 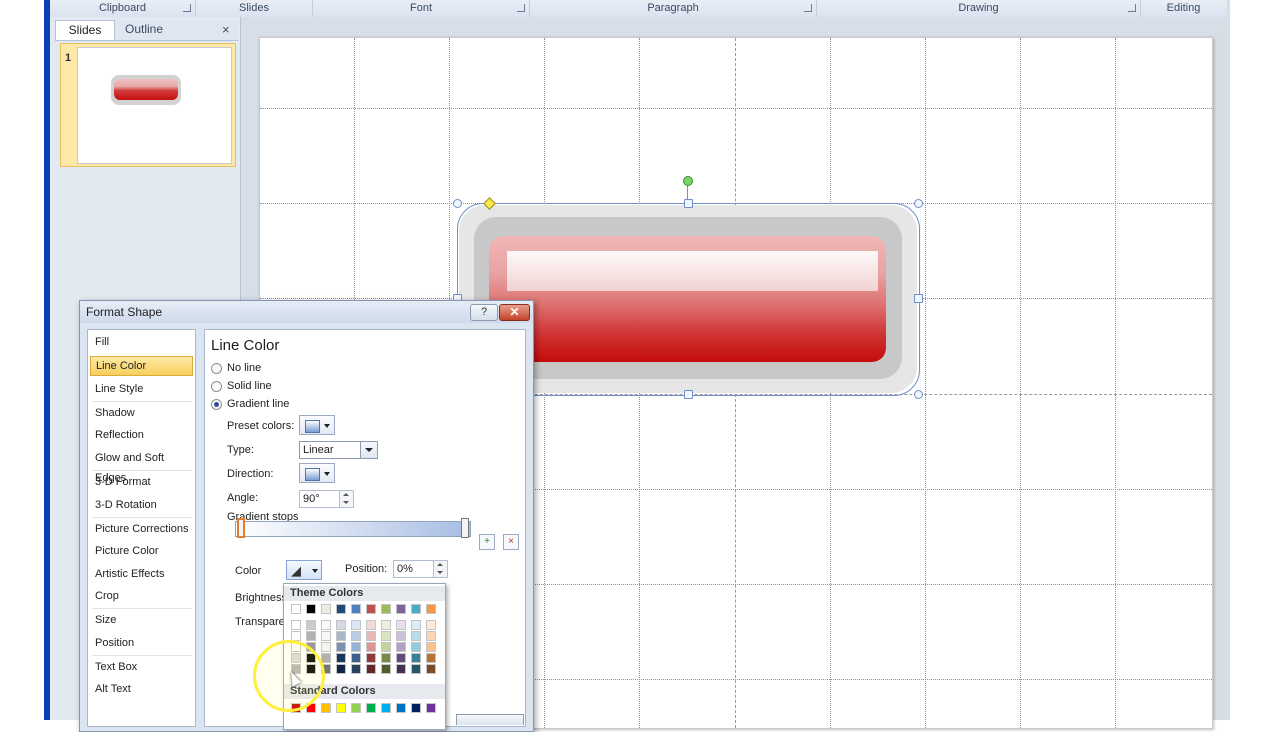 I want to click on category-picture-corrections: Picture Corrections, so click(x=141, y=529).